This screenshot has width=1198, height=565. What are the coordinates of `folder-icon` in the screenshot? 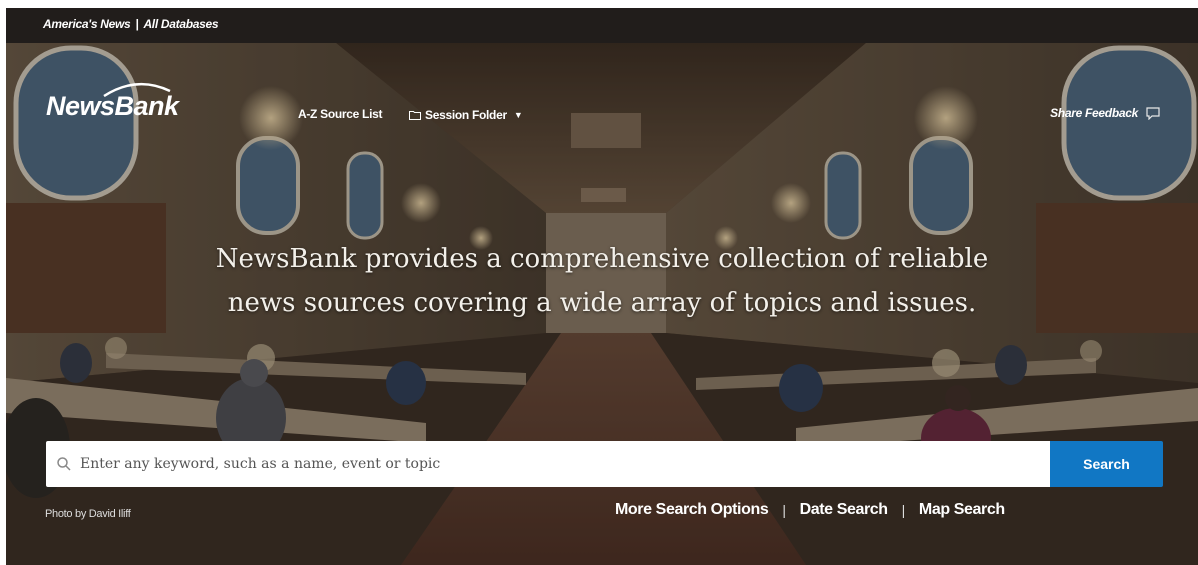 It's located at (415, 115).